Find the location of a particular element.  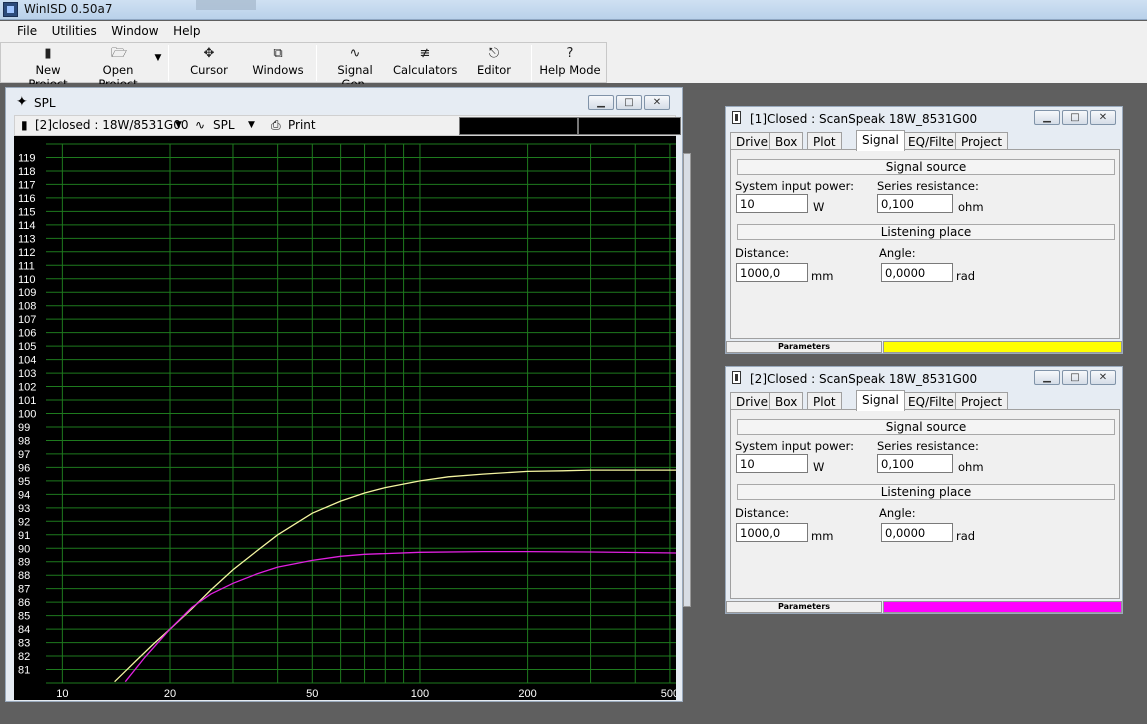

status-color-bar is located at coordinates (1002, 607).